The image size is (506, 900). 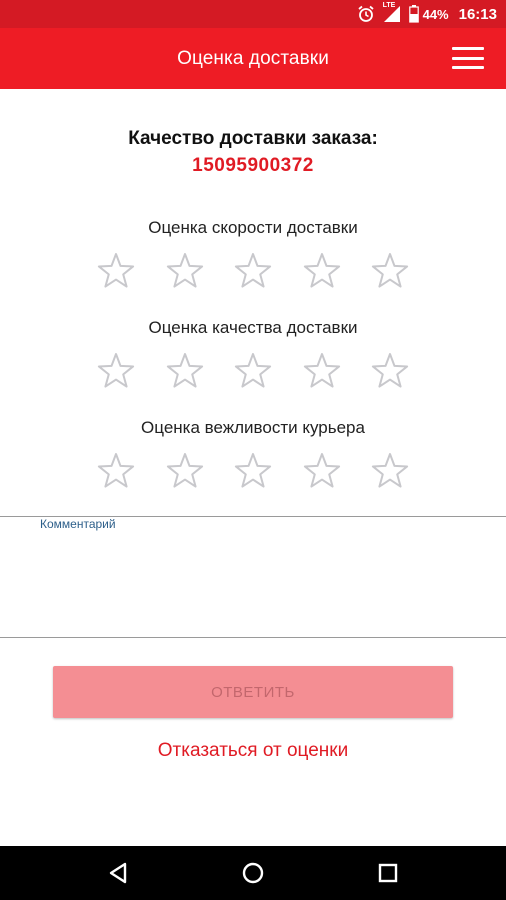 I want to click on network-type: LTE, so click(x=389, y=5).